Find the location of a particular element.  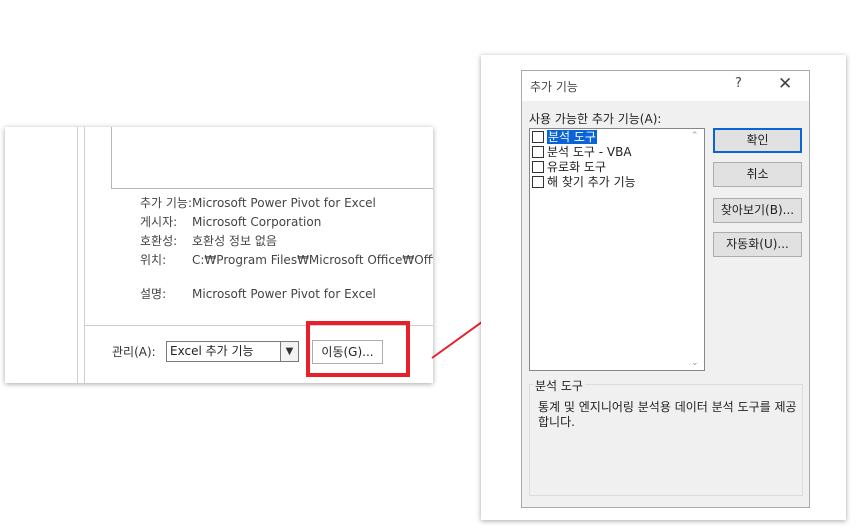

description-group: 분석 도구 통계 및 엔지니어링 분석용 데이터 분석 도구를 제공합니다. is located at coordinates (666, 436).